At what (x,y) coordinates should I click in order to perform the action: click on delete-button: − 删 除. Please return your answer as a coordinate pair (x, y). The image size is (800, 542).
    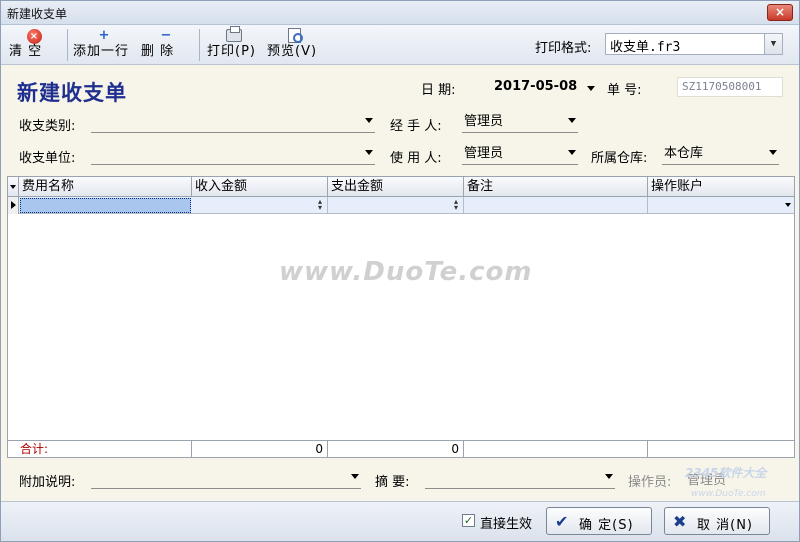
    Looking at the image, I should click on (166, 45).